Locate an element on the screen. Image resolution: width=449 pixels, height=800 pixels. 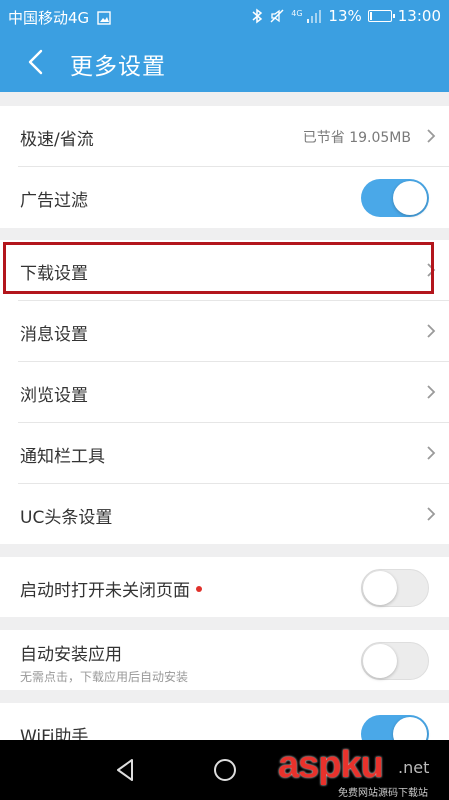
carrier-label: 中国移动4G is located at coordinates (59, 17).